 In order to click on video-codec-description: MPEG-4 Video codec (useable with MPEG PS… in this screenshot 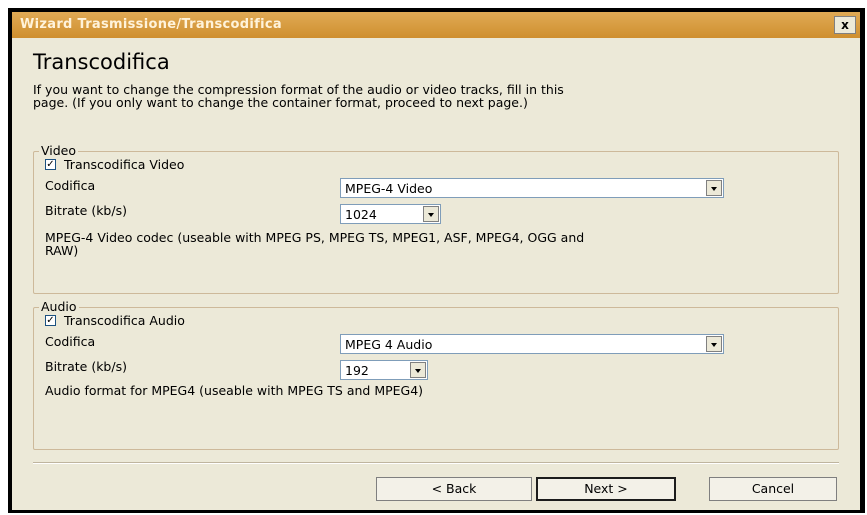, I will do `click(315, 244)`.